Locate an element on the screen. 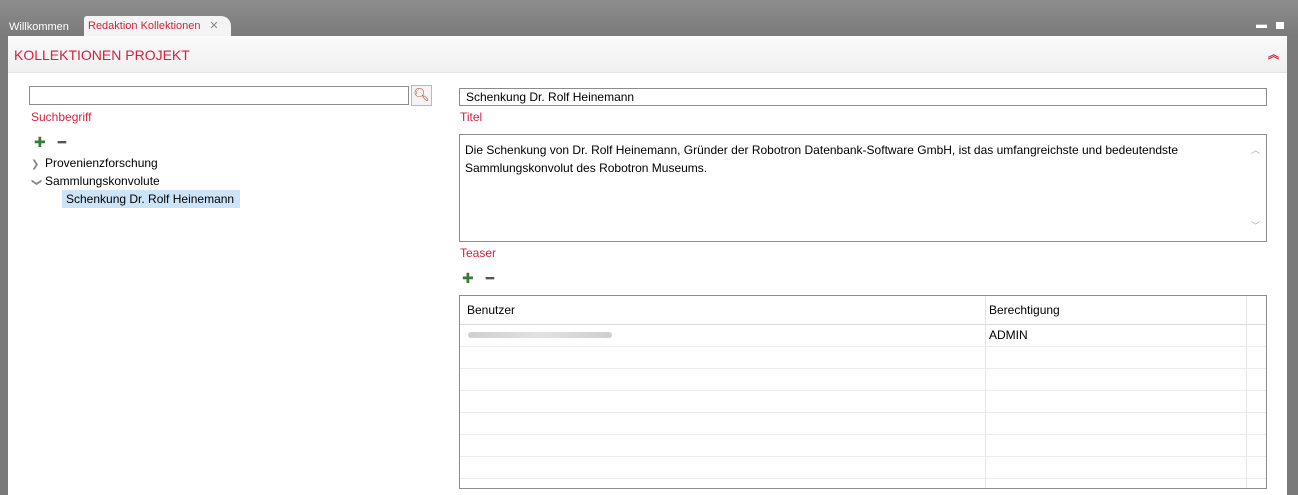  section-header: KOLLEKTIONEN PROJEKT ︽ is located at coordinates (647, 54).